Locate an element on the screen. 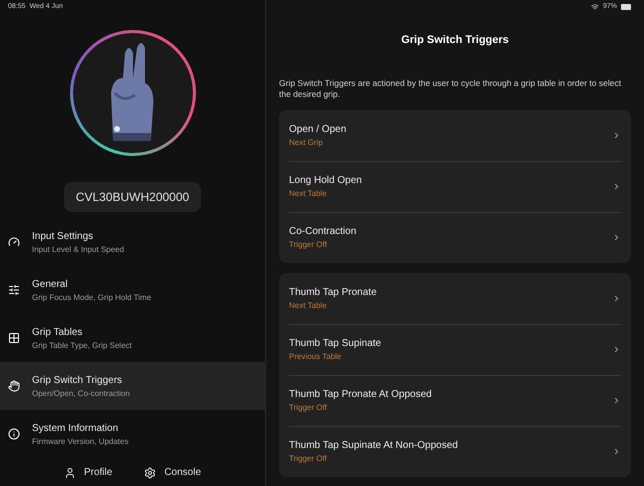 This screenshot has width=644, height=486. page-title: Grip Switch Triggers is located at coordinates (455, 40).